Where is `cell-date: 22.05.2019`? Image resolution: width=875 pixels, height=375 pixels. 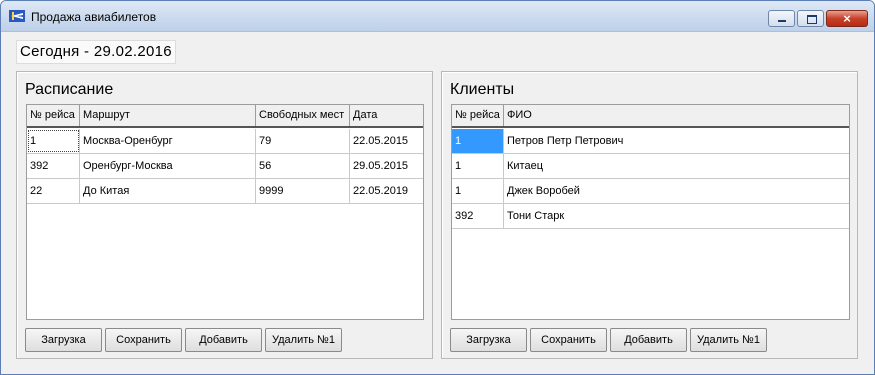 cell-date: 22.05.2019 is located at coordinates (386, 191).